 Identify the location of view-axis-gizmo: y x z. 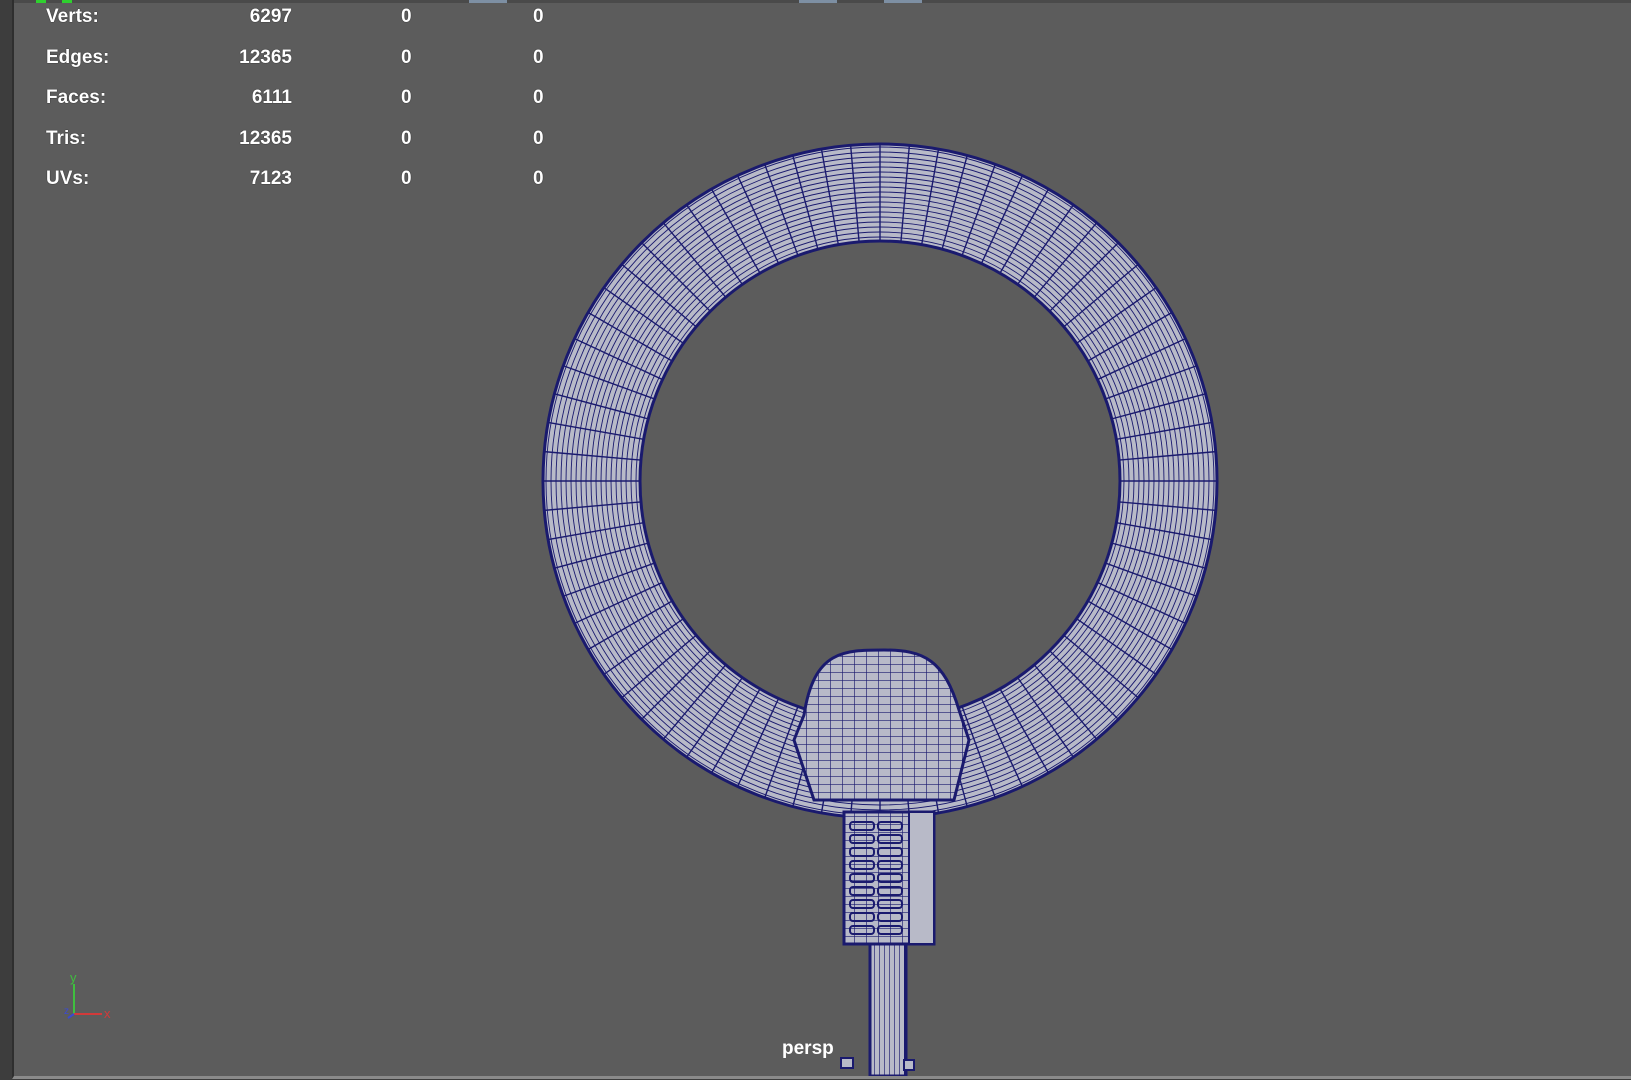
(87, 995).